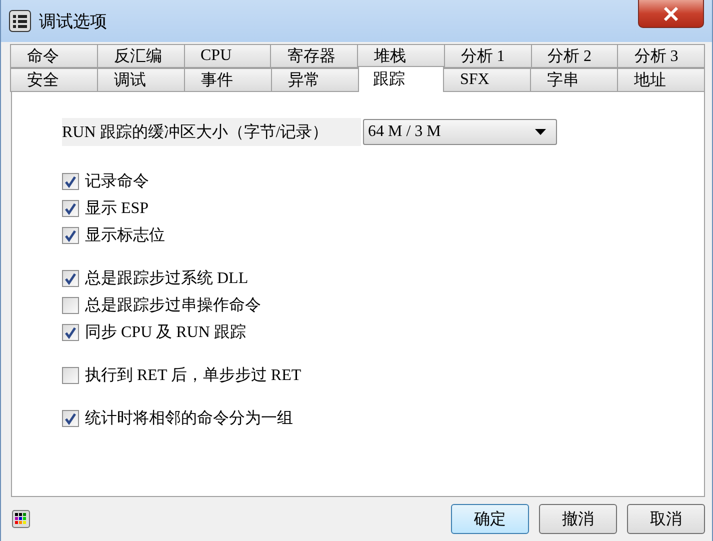 The width and height of the screenshot is (713, 541). I want to click on window-title: 调试选项, so click(73, 21).